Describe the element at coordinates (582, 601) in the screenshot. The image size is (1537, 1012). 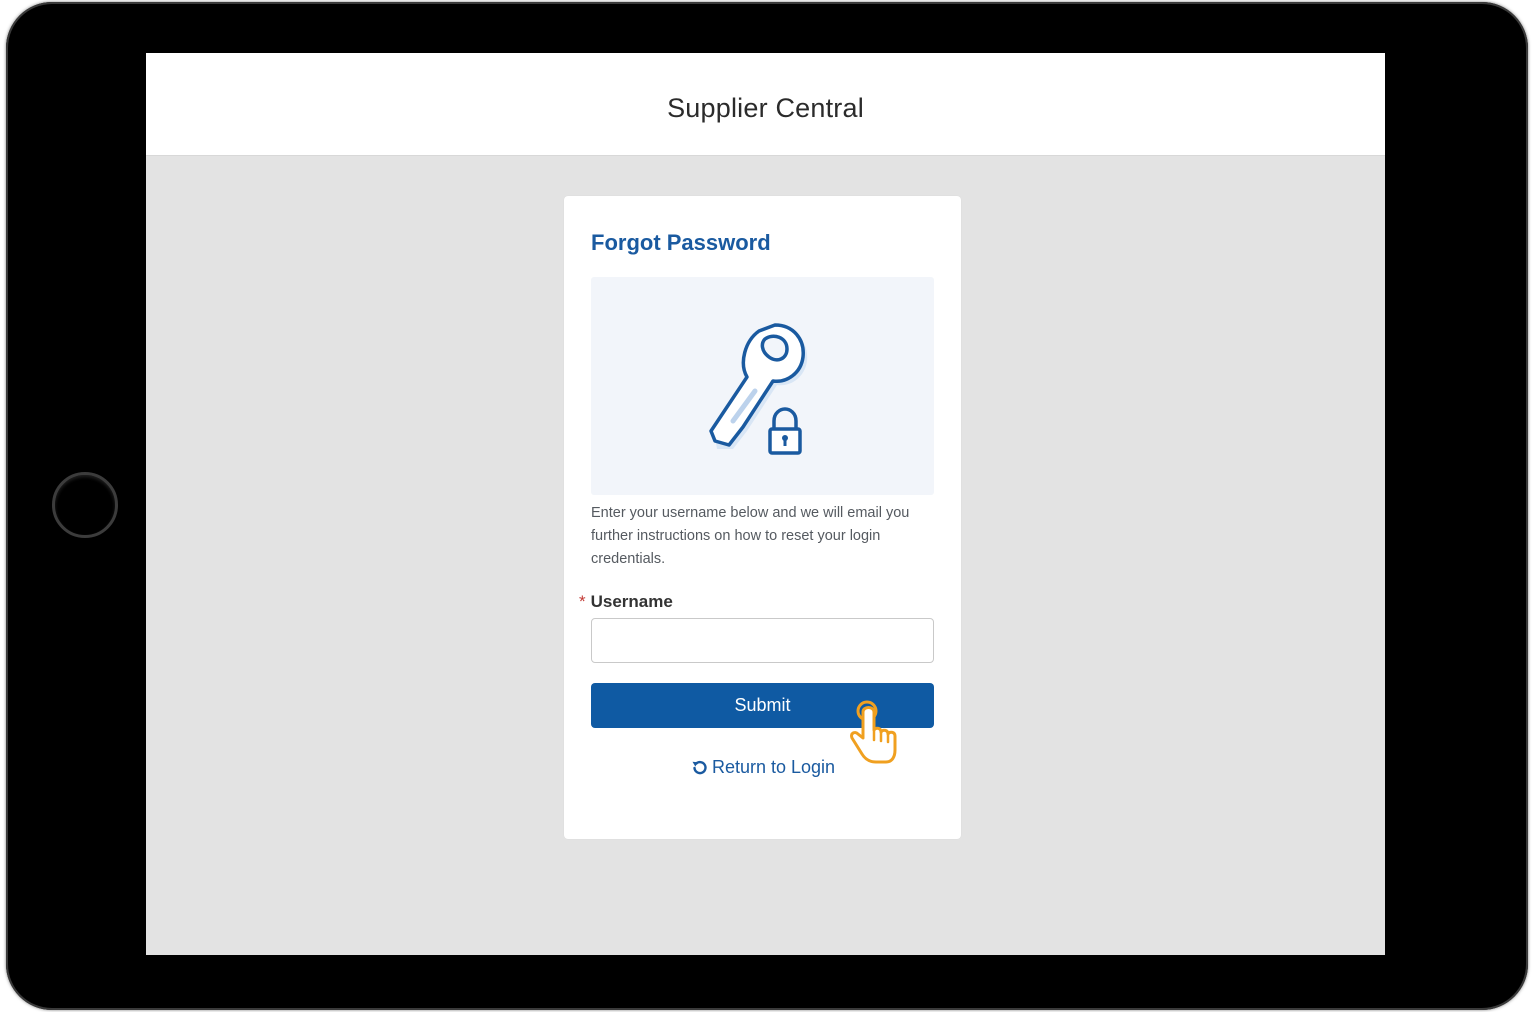
I see `required-marker: *` at that location.